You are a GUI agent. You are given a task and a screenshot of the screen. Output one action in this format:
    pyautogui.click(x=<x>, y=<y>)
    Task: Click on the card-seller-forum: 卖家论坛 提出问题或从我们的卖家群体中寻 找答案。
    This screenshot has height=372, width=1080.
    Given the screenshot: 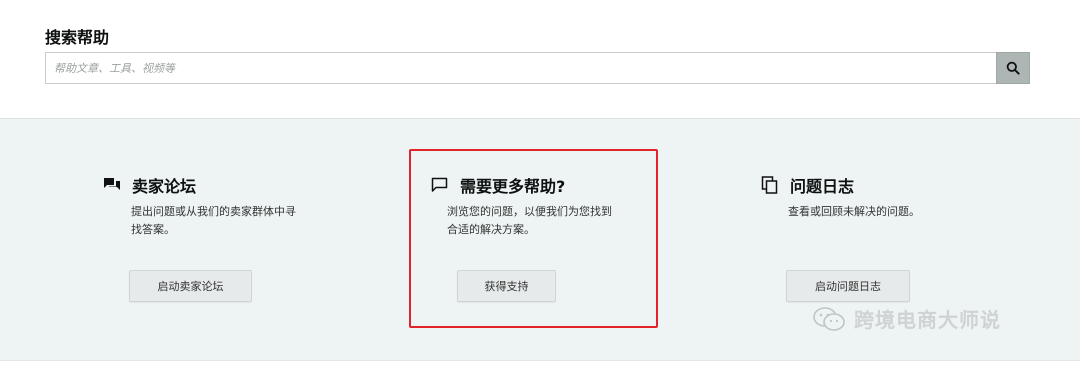 What is the action you would take?
    pyautogui.click(x=199, y=206)
    